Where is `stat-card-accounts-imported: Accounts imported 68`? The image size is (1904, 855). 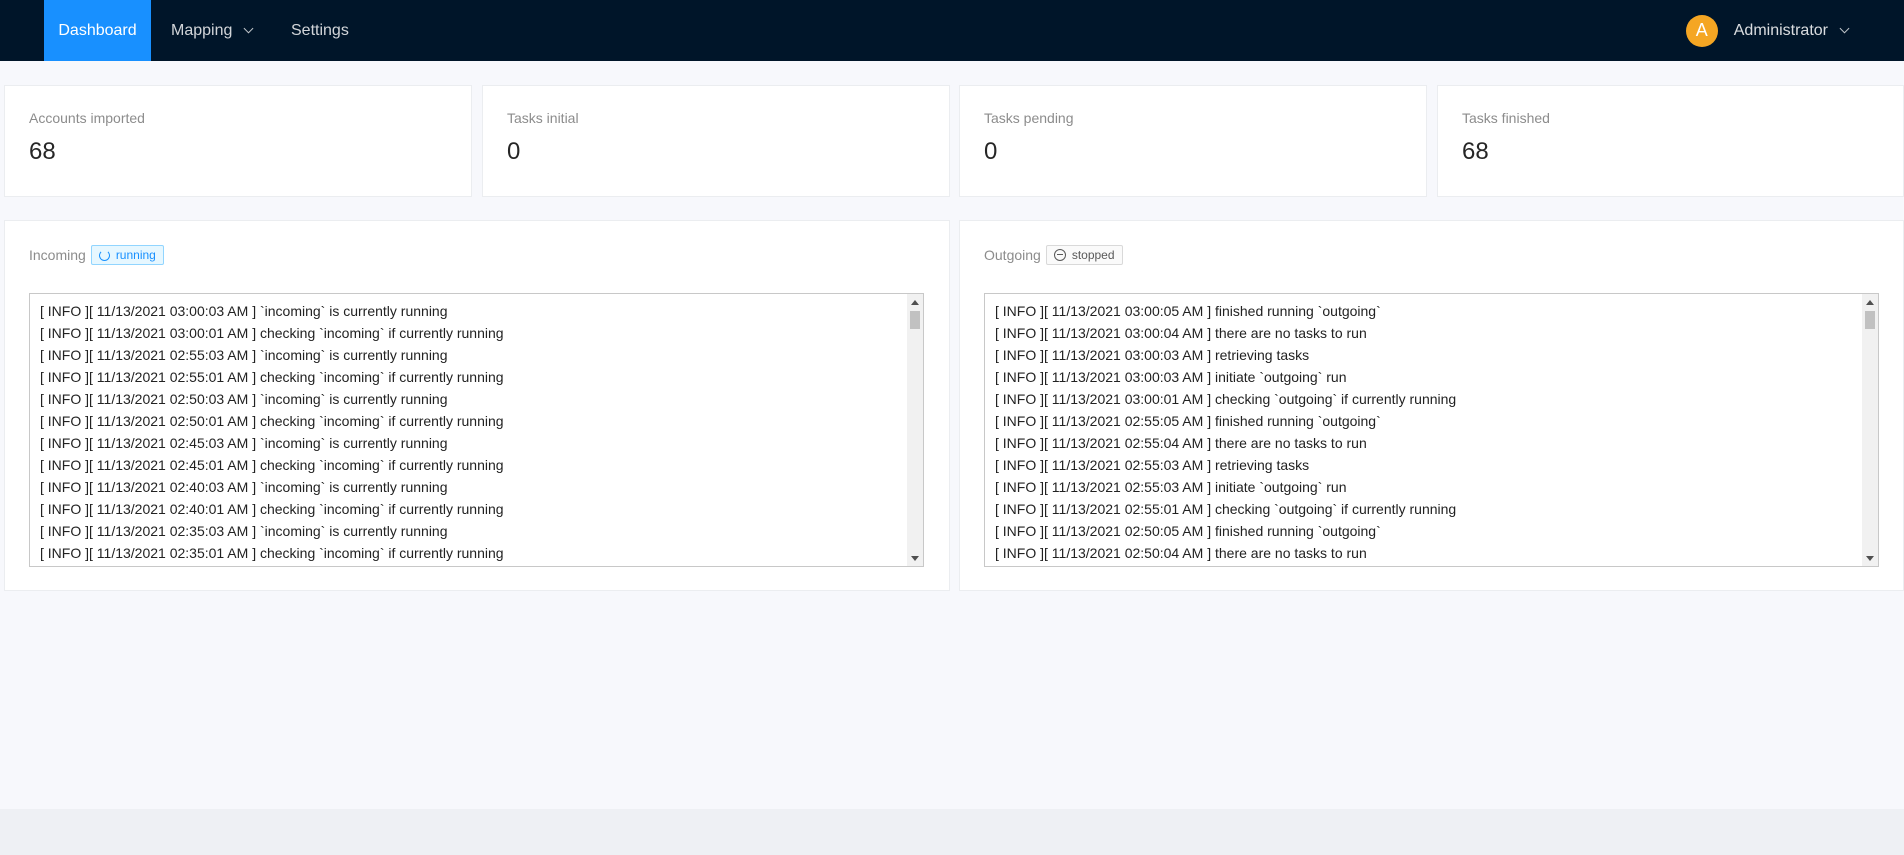
stat-card-accounts-imported: Accounts imported 68 is located at coordinates (238, 141).